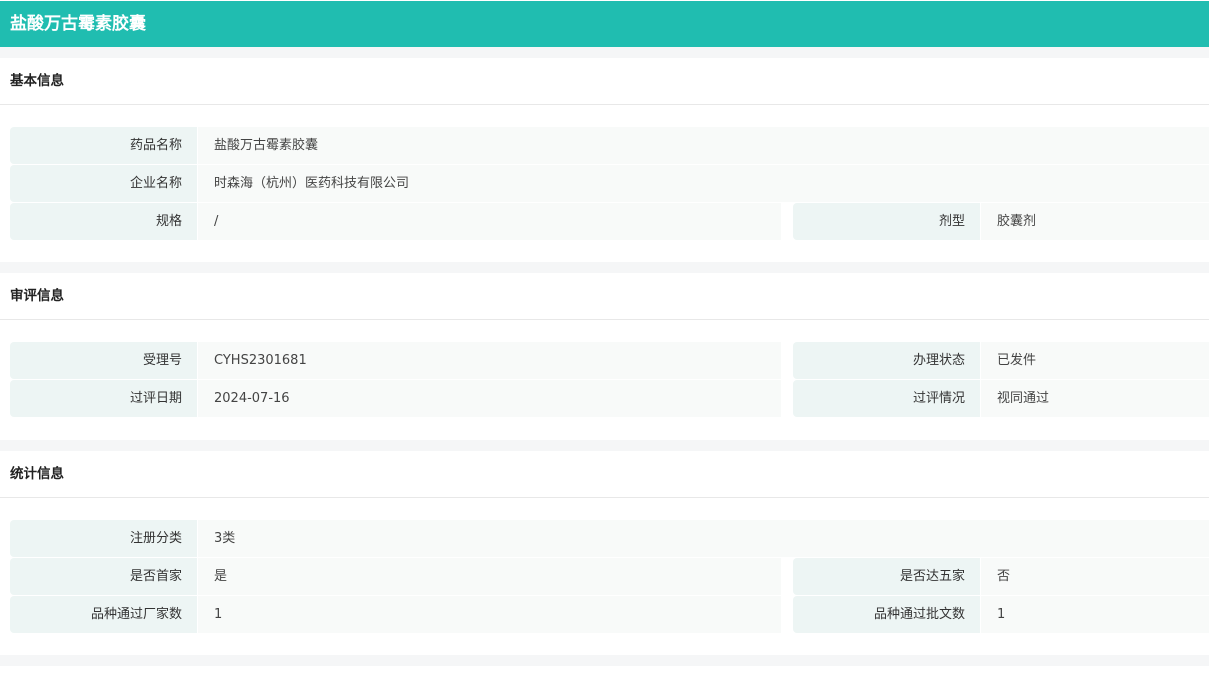  I want to click on field-value: 是, so click(489, 576).